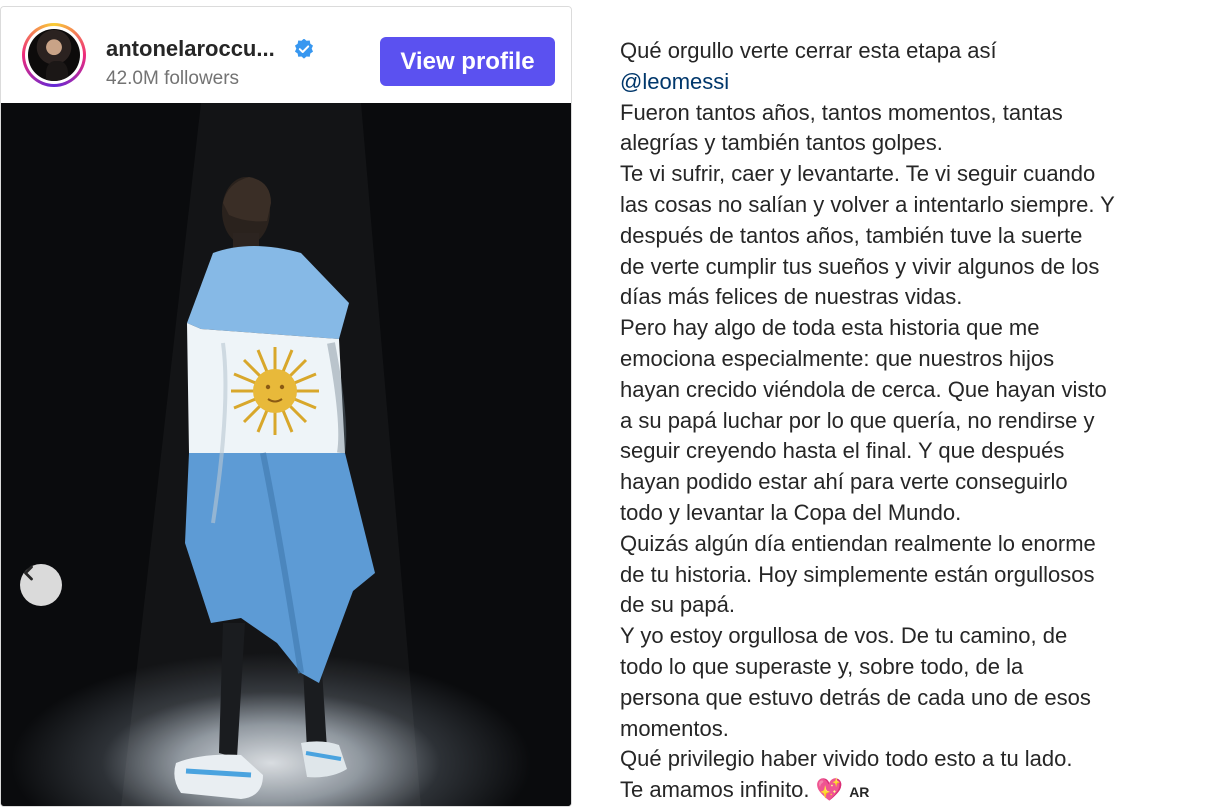  Describe the element at coordinates (900, 791) in the screenshot. I see `caption-last-line: Te amamos infinito. 💖 AR` at that location.